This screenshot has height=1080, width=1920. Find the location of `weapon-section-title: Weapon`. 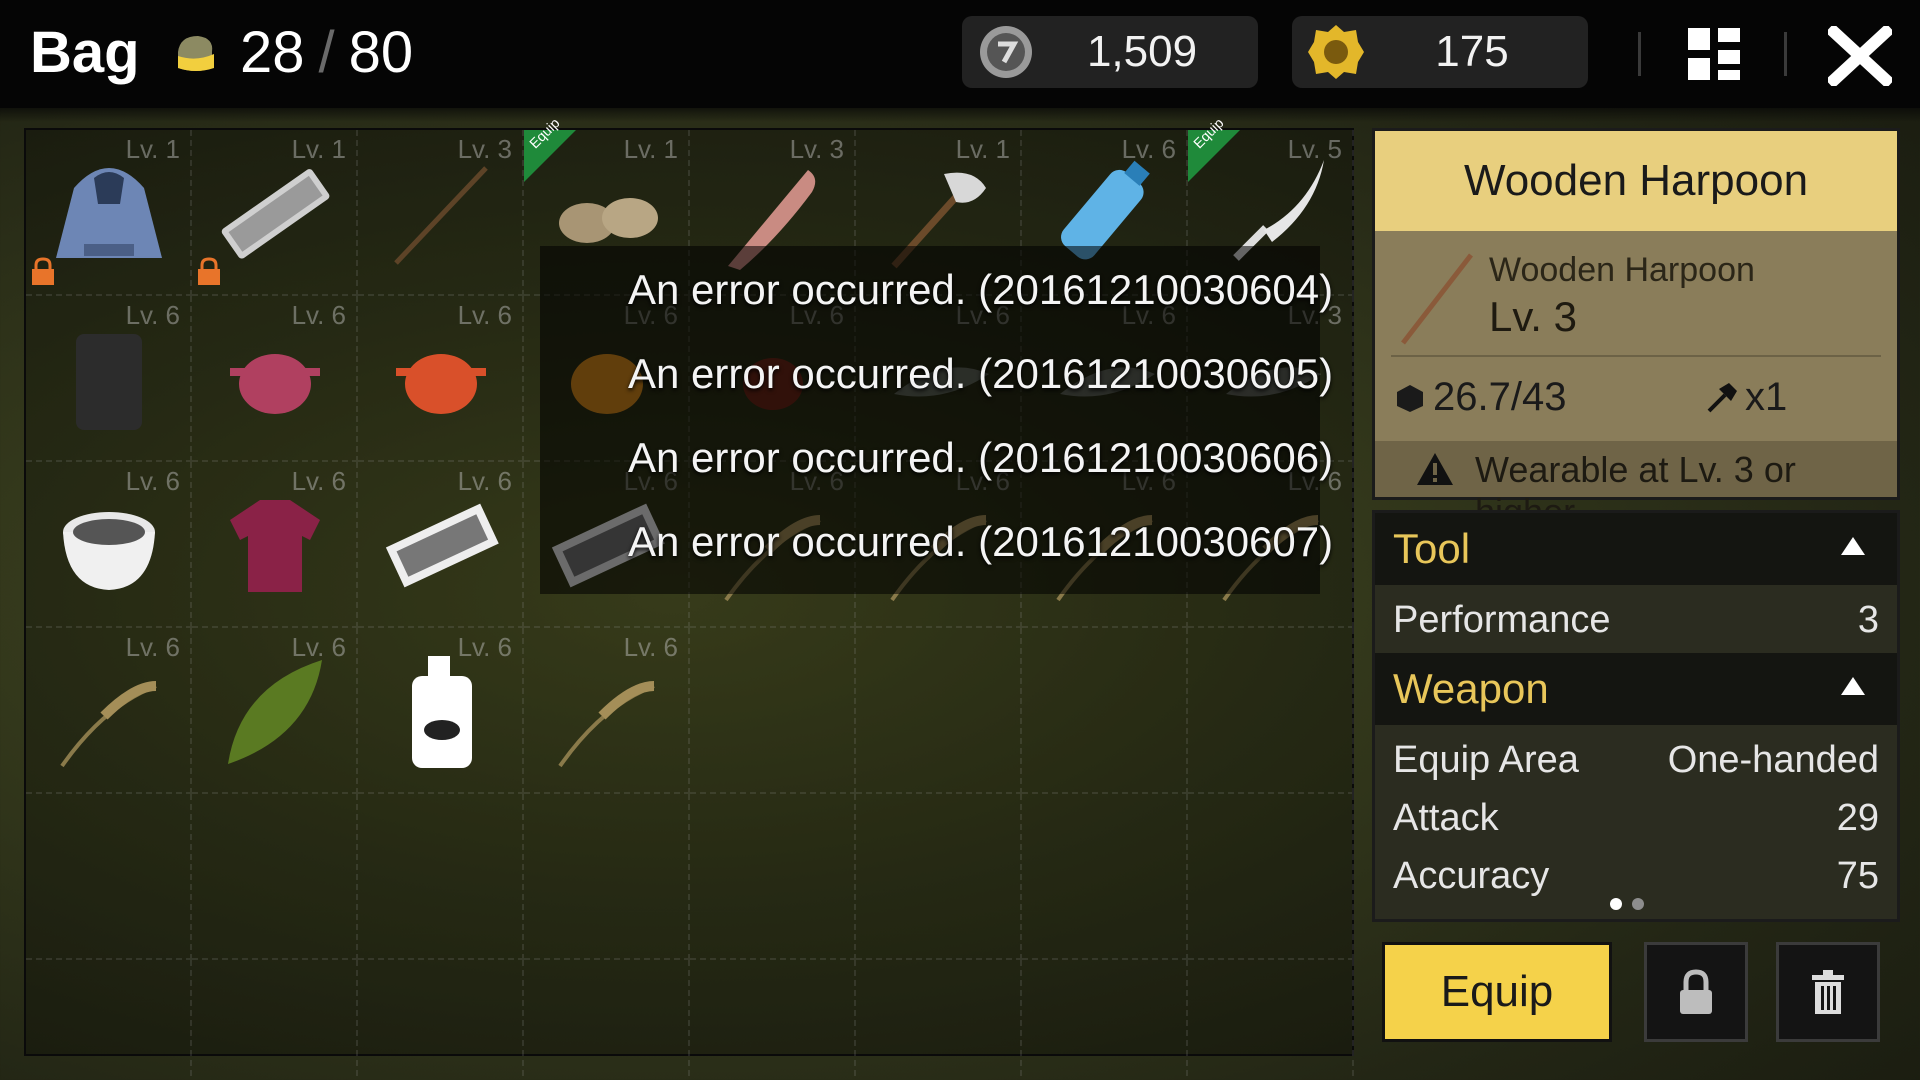

weapon-section-title: Weapon is located at coordinates (1471, 688).